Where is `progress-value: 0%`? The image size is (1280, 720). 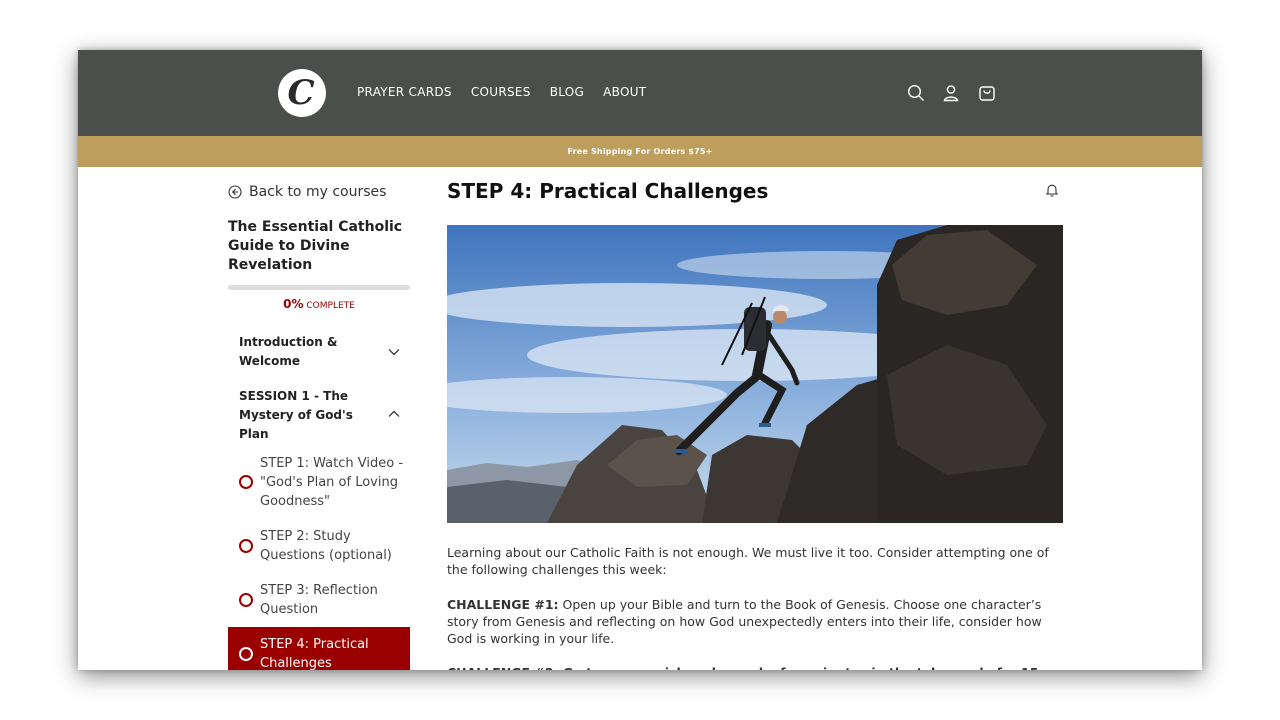
progress-value: 0% is located at coordinates (293, 304).